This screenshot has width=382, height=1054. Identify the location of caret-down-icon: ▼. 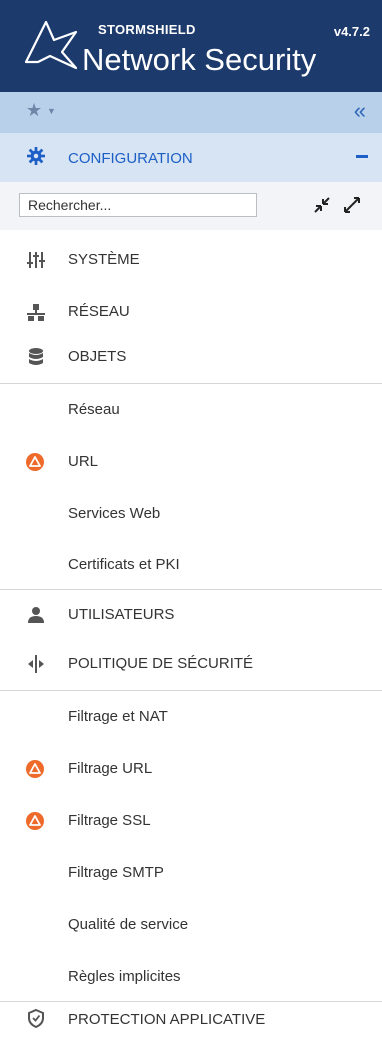
(51, 111).